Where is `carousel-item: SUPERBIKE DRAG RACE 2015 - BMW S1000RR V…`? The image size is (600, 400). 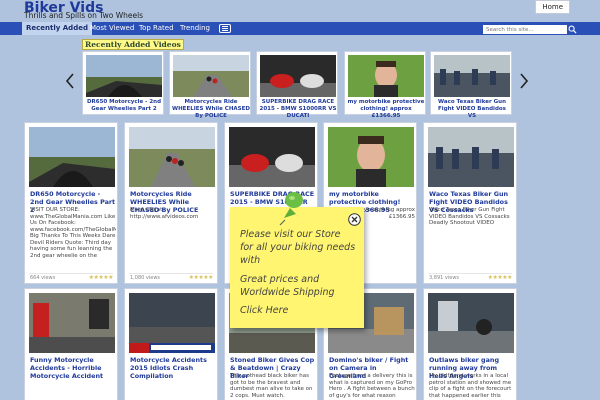 carousel-item: SUPERBIKE DRAG RACE 2015 - BMW S1000RR V… is located at coordinates (297, 85).